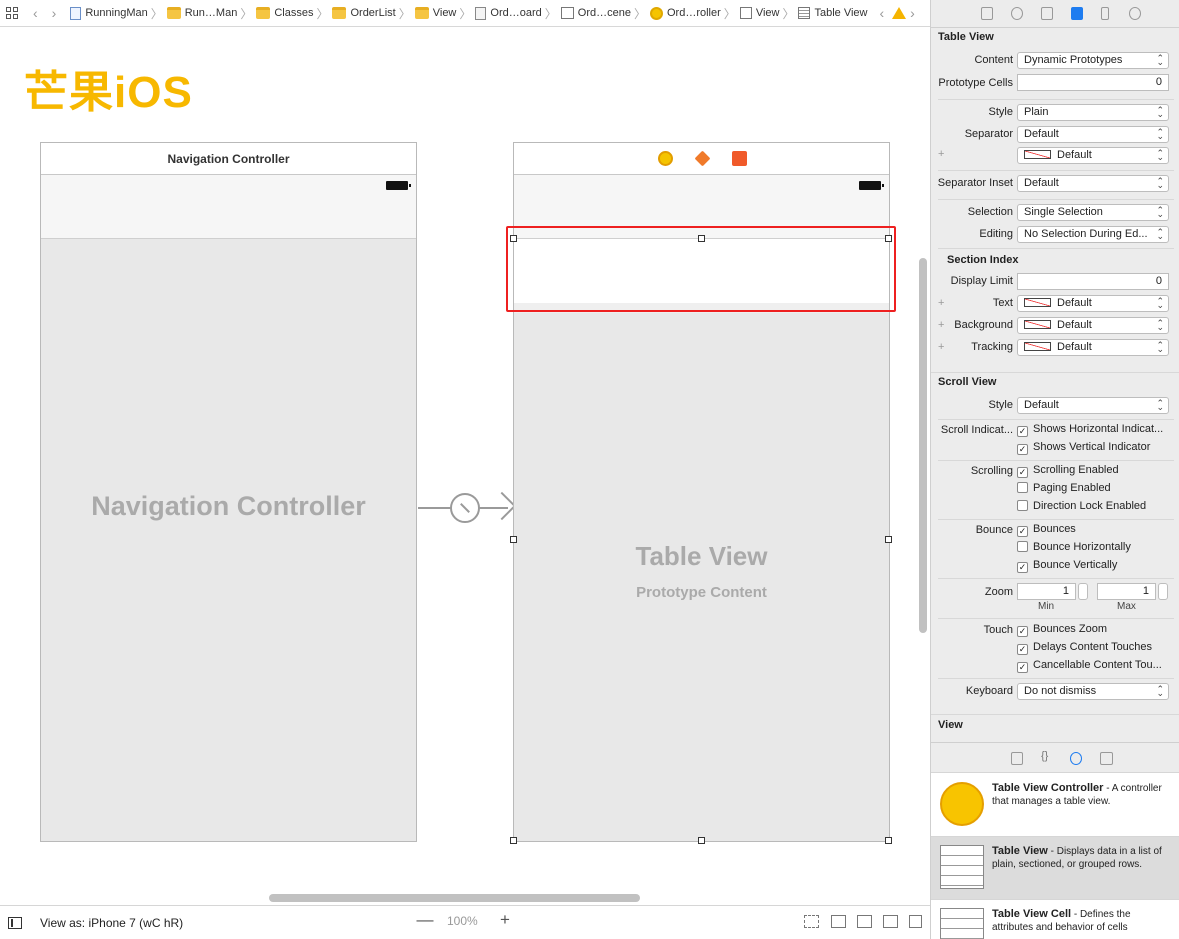 The image size is (1179, 939). What do you see at coordinates (1093, 183) in the screenshot?
I see `separator-inset-popup: Default` at bounding box center [1093, 183].